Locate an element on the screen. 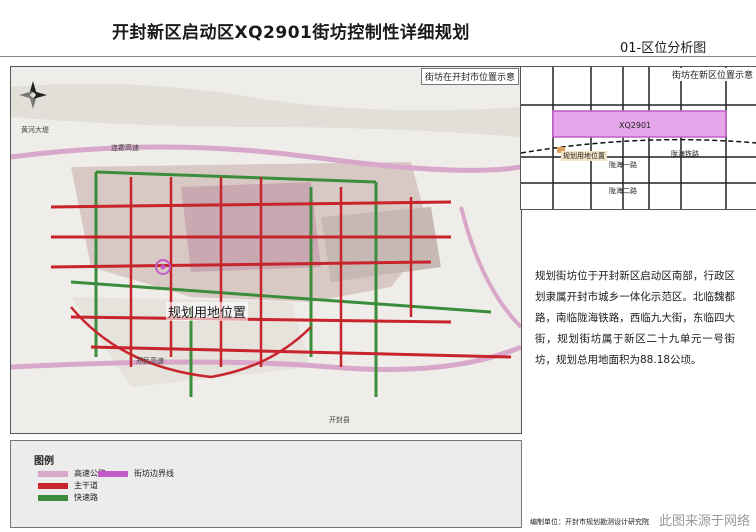 Image resolution: width=756 pixels, height=532 pixels. place-label-county: 开封县 is located at coordinates (339, 420).